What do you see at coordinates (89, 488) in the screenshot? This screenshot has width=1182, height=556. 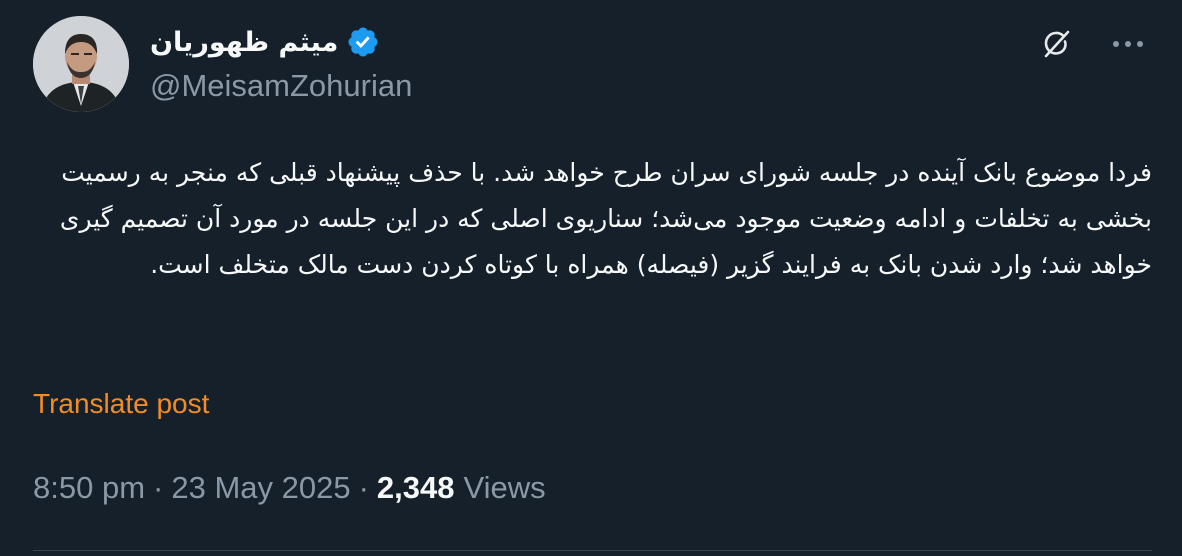 I see `post-time: 8:50 pm` at bounding box center [89, 488].